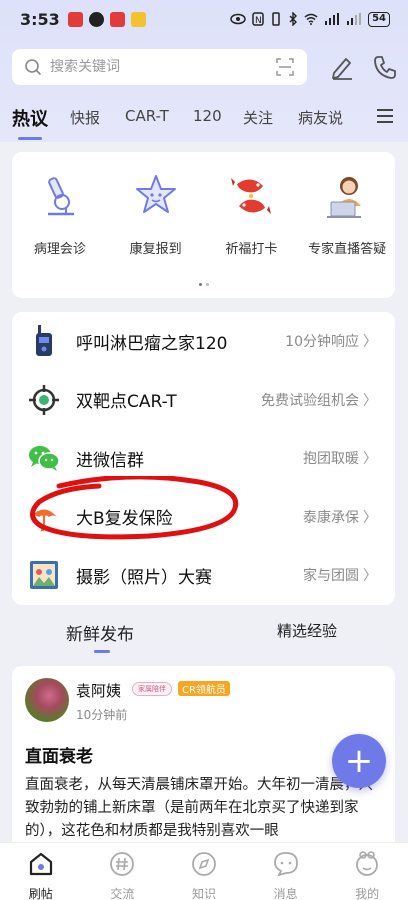 The height and width of the screenshot is (900, 408). What do you see at coordinates (342, 67) in the screenshot?
I see `edit-pen-icon` at bounding box center [342, 67].